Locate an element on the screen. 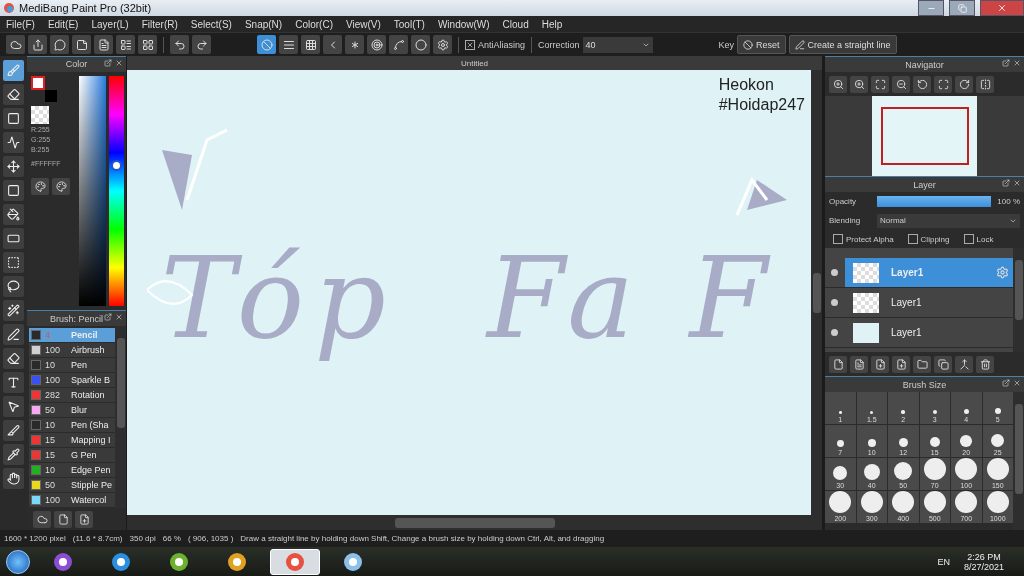 This screenshot has height=576, width=1024. blending-dropdown: Normal is located at coordinates (948, 220).